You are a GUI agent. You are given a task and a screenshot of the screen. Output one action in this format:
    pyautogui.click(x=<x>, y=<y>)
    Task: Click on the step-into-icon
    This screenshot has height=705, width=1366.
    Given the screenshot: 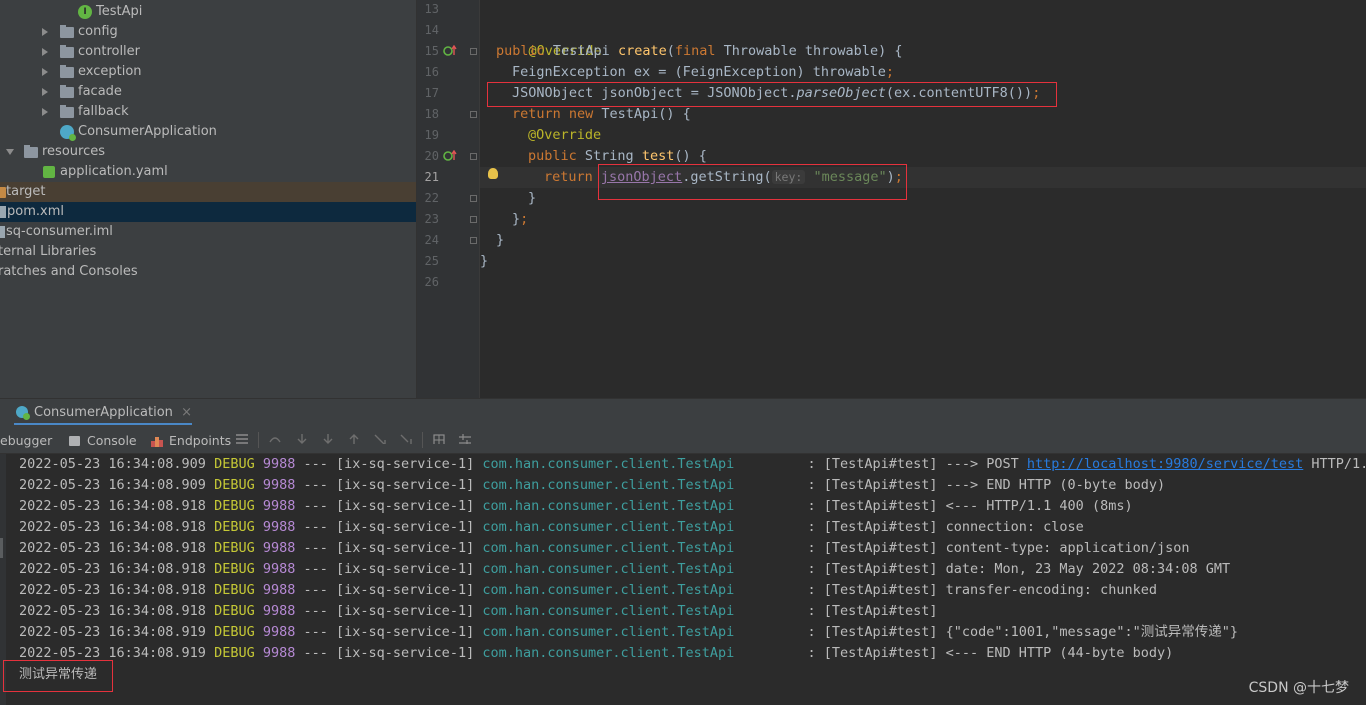 What is the action you would take?
    pyautogui.click(x=328, y=439)
    